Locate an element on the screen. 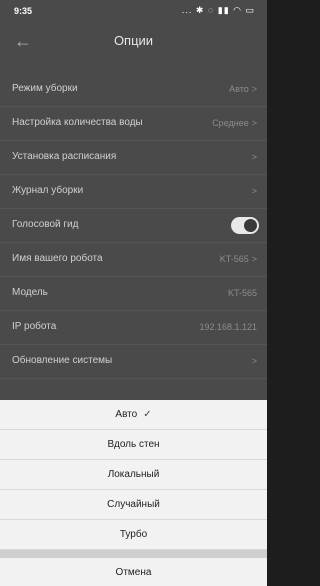  setting-cleaning-mode: Режим уборки Авто > is located at coordinates (133, 90).